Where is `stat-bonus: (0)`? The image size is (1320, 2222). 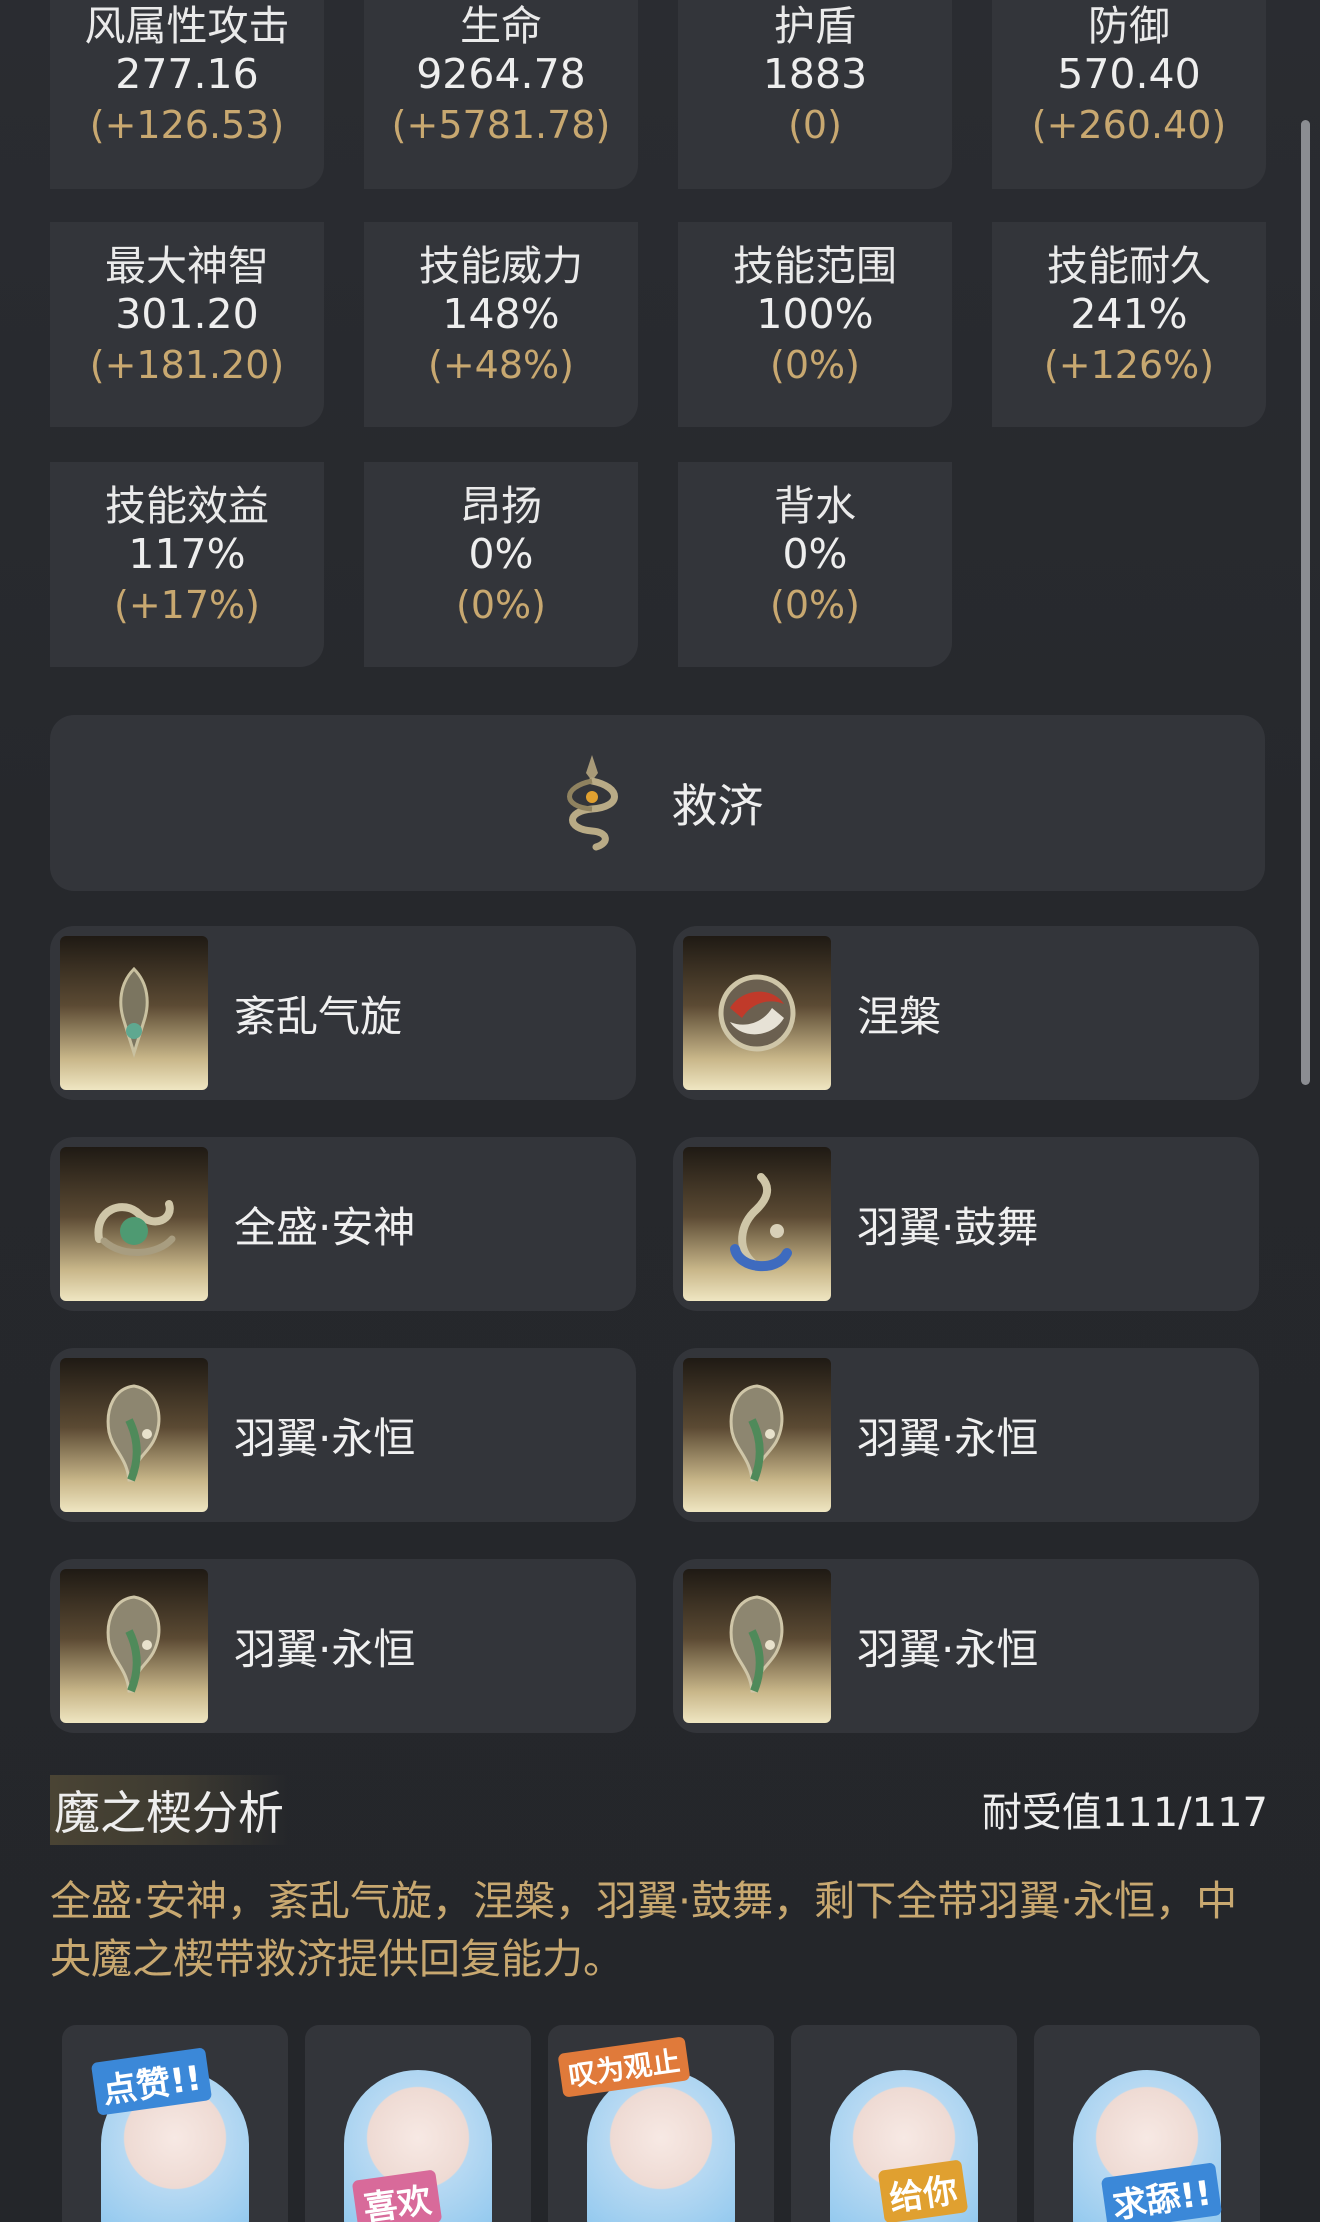 stat-bonus: (0) is located at coordinates (815, 125).